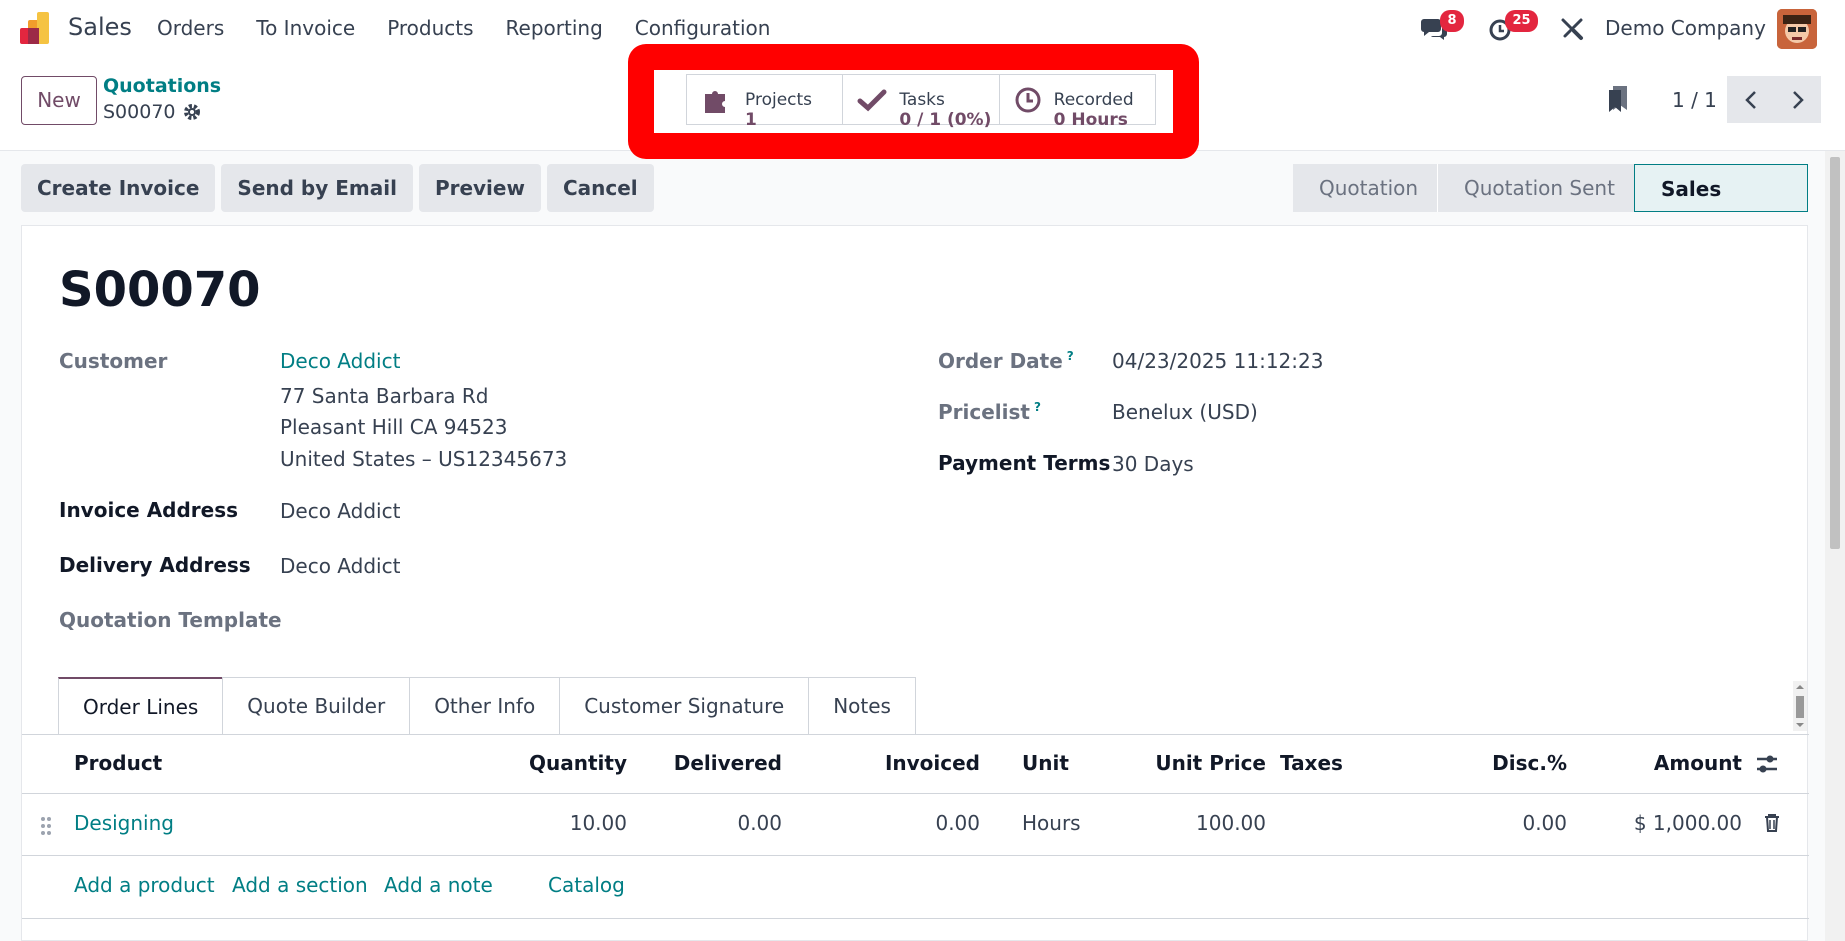  I want to click on tab-quote-builder: Quote Builder, so click(316, 705).